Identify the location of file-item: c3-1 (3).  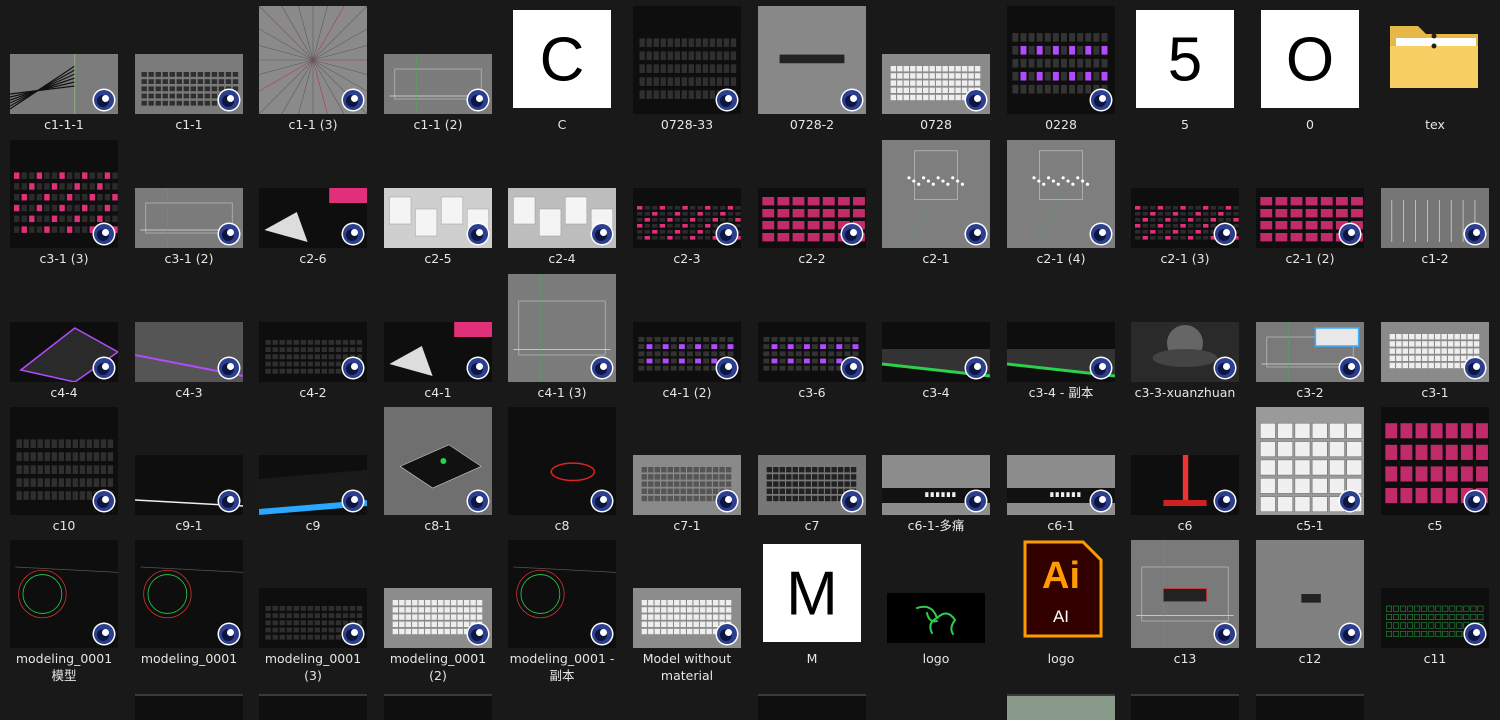
(64, 205).